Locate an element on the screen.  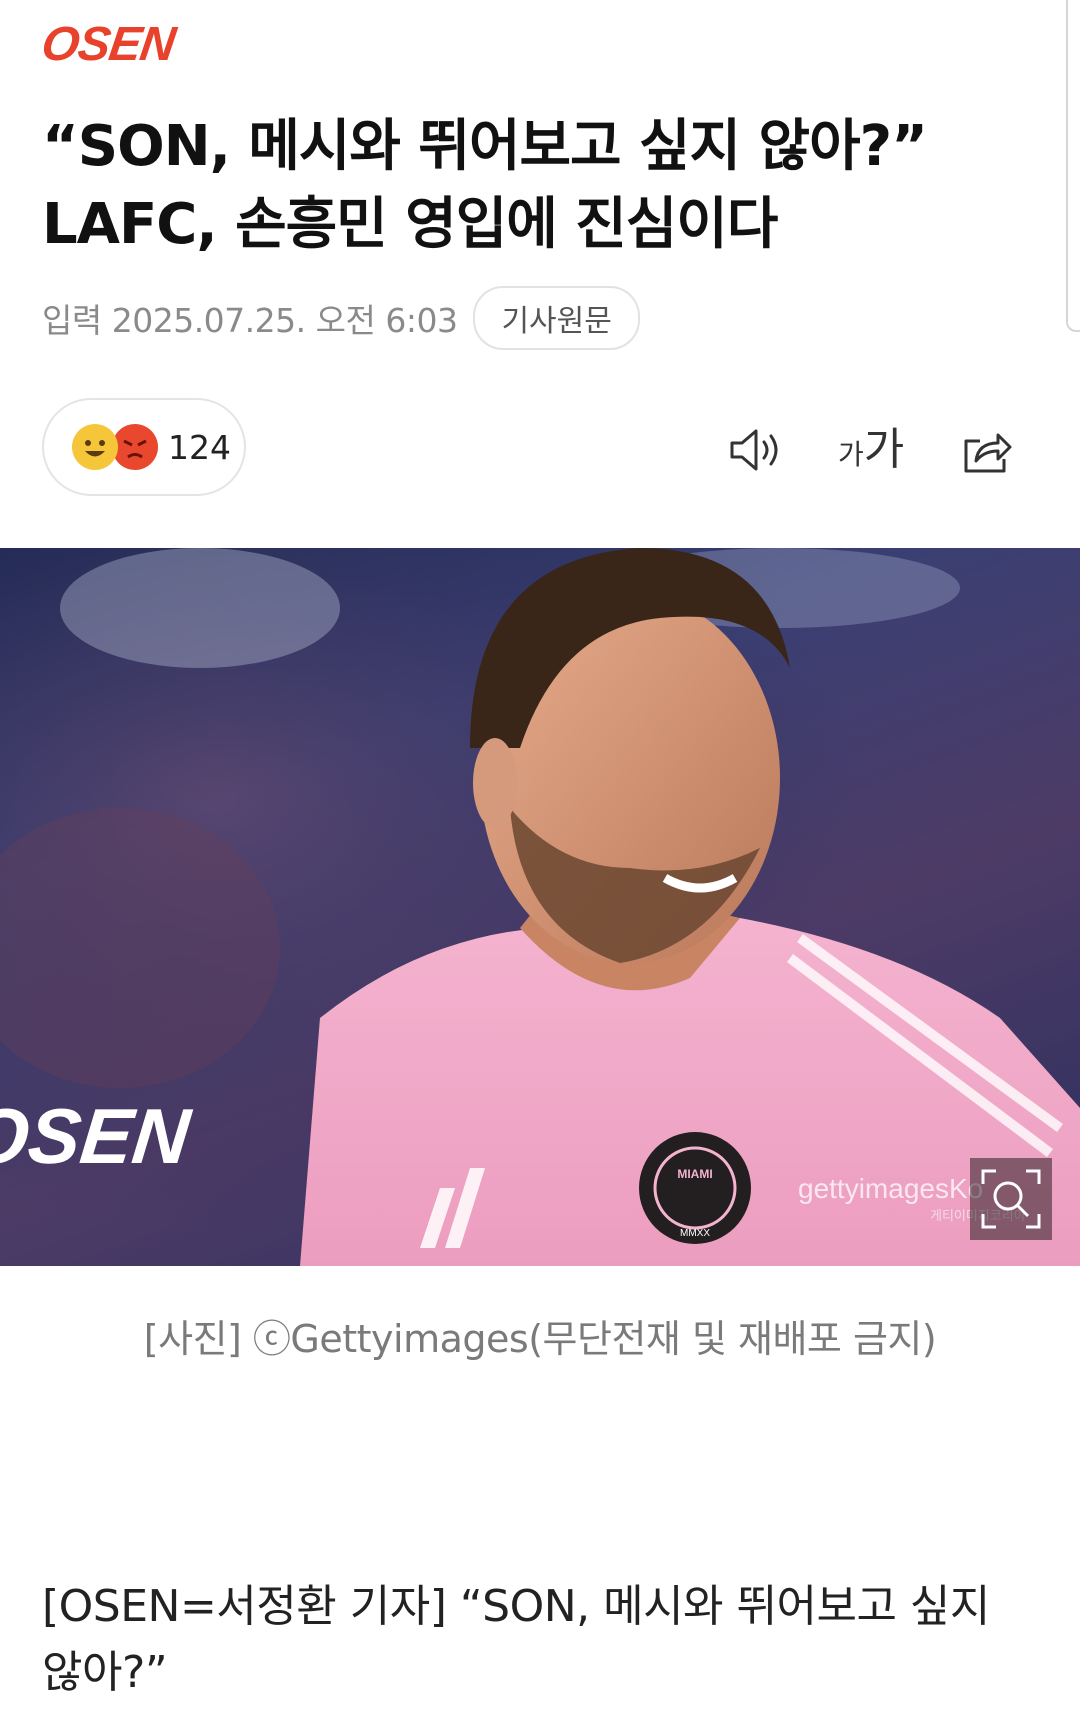
site-header: OSEN is located at coordinates (107, 44).